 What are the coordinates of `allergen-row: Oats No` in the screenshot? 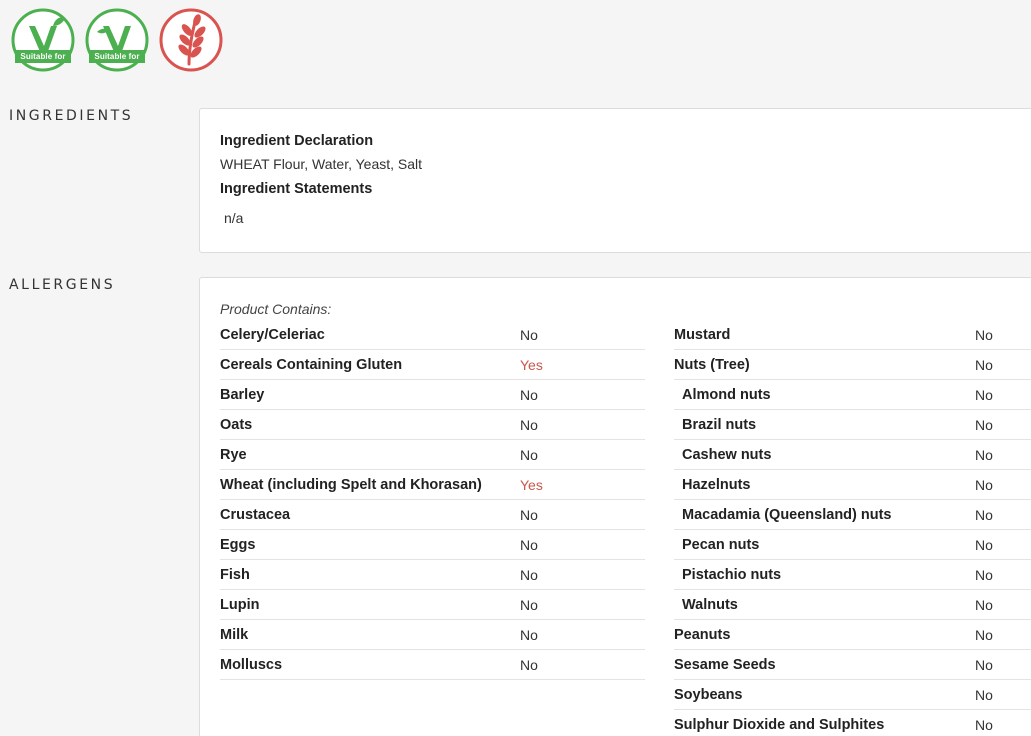 It's located at (432, 425).